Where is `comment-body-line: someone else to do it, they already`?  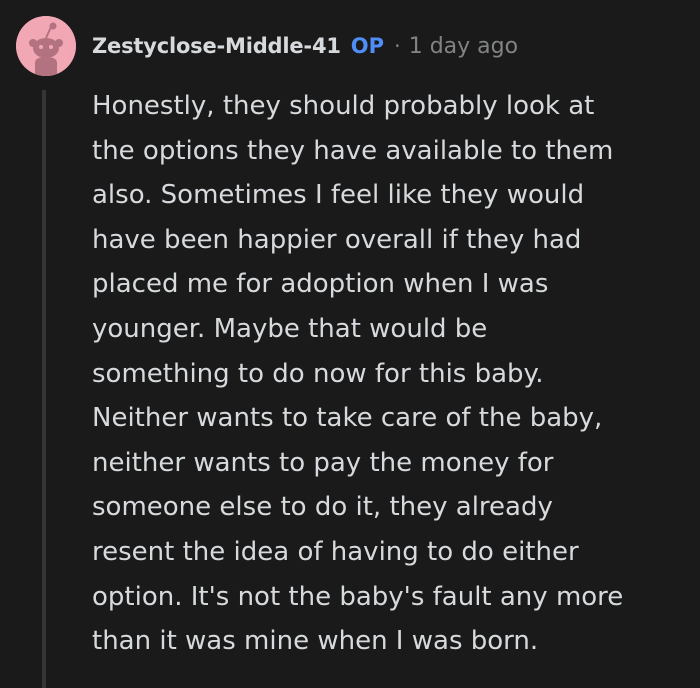
comment-body-line: someone else to do it, they already is located at coordinates (322, 507).